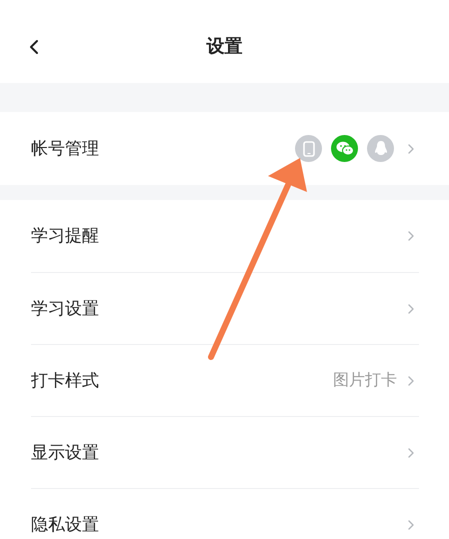 The image size is (449, 539). Describe the element at coordinates (65, 309) in the screenshot. I see `row-label: 学习设置` at that location.